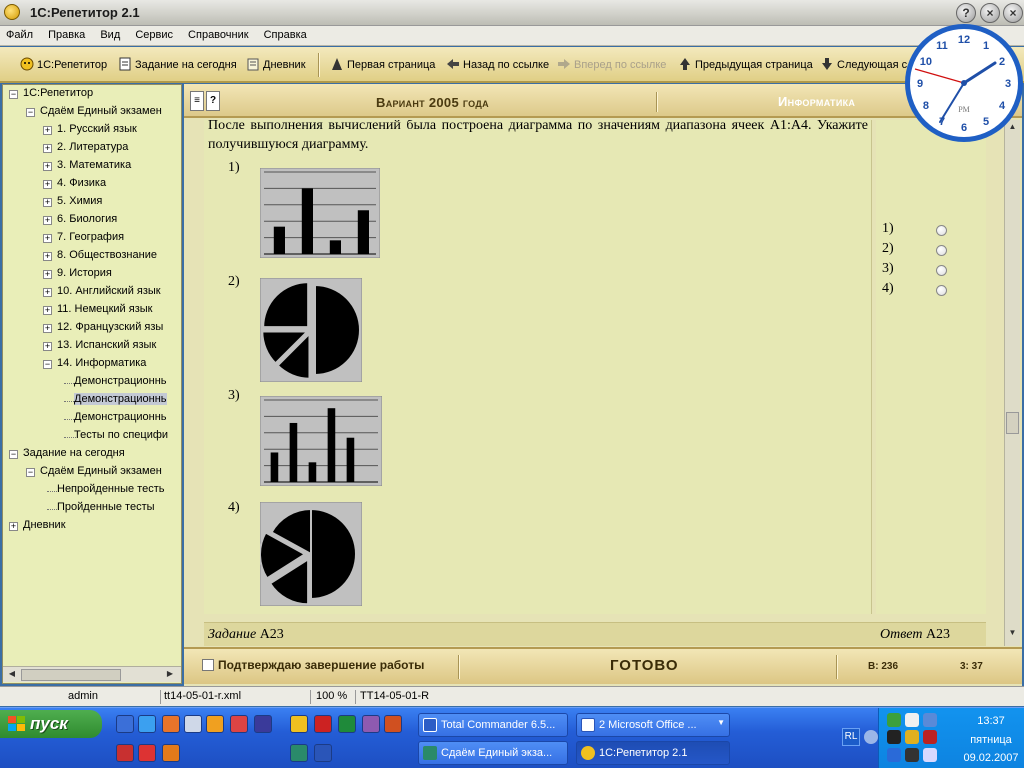 The width and height of the screenshot is (1024, 768). What do you see at coordinates (107, 255) in the screenshot?
I see `tree-item: 8. Обществознание` at bounding box center [107, 255].